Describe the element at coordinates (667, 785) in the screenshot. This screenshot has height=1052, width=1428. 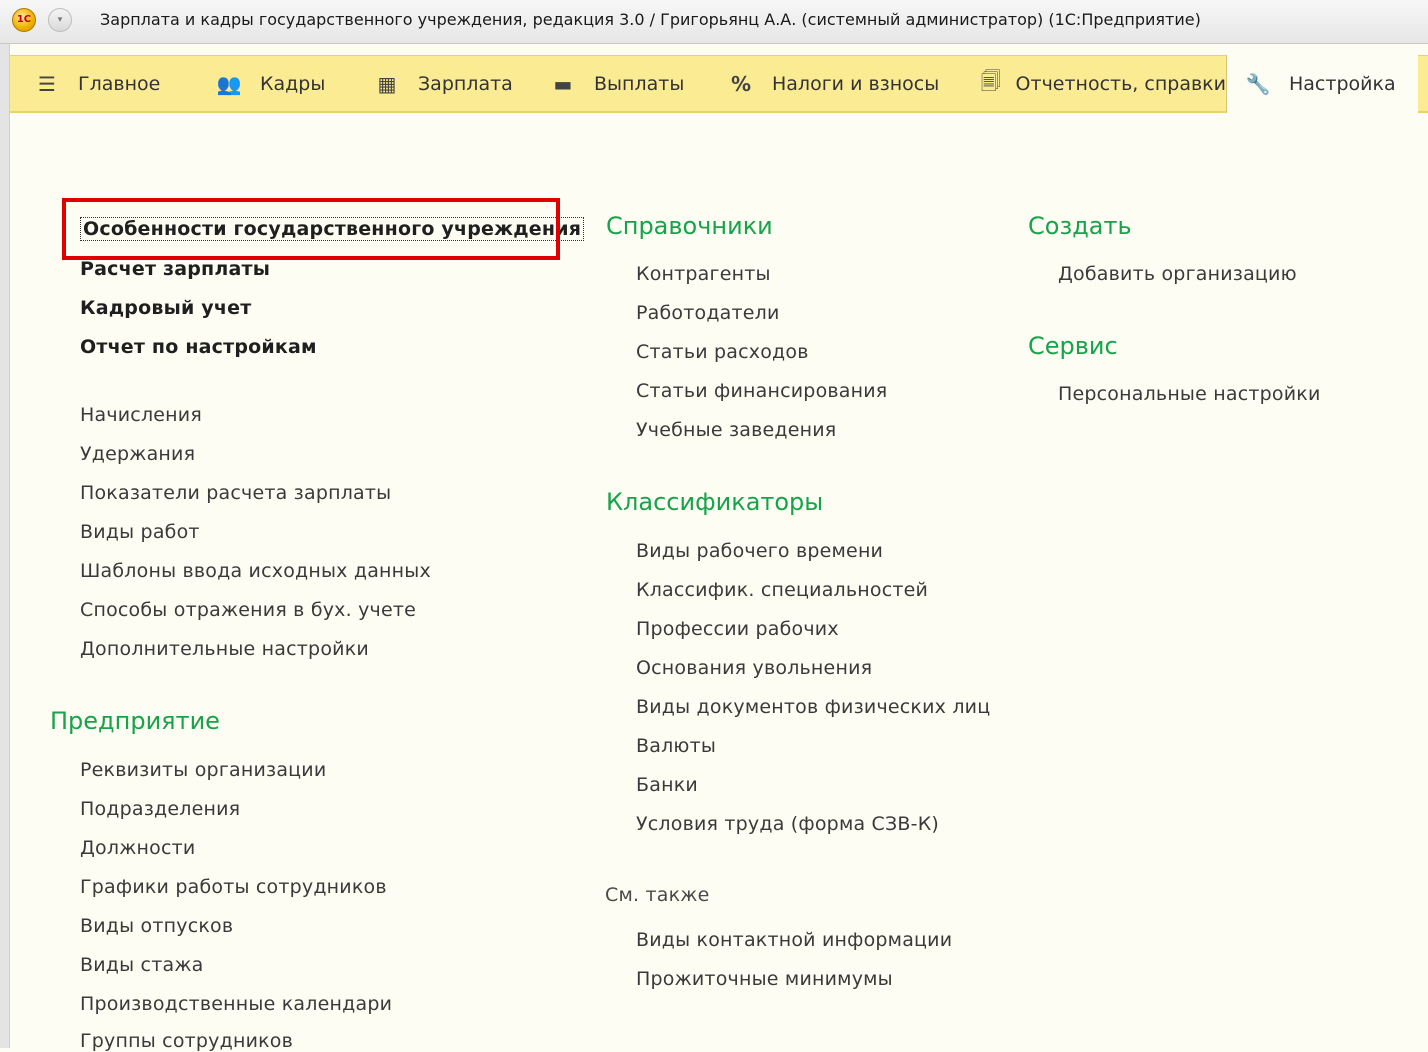
I see `link-banks: Банки` at that location.